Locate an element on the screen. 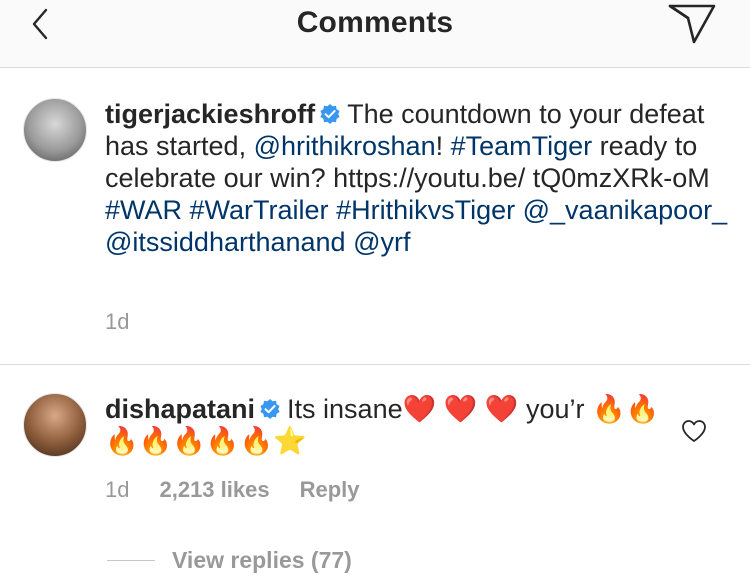 This screenshot has width=750, height=582. header-bar: Comments is located at coordinates (375, 34).